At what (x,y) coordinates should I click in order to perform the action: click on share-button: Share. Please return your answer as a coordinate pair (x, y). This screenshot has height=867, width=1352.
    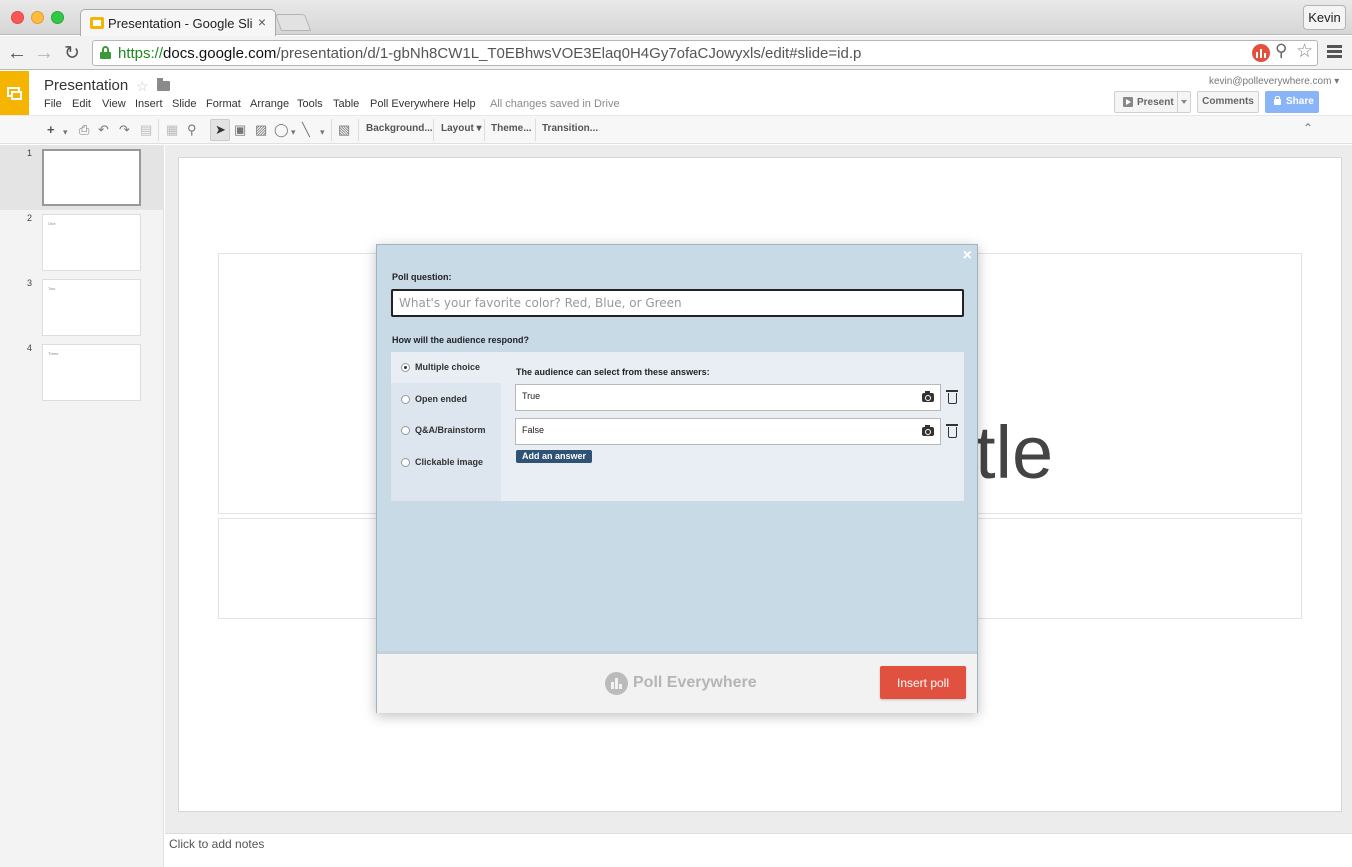
    Looking at the image, I should click on (1292, 102).